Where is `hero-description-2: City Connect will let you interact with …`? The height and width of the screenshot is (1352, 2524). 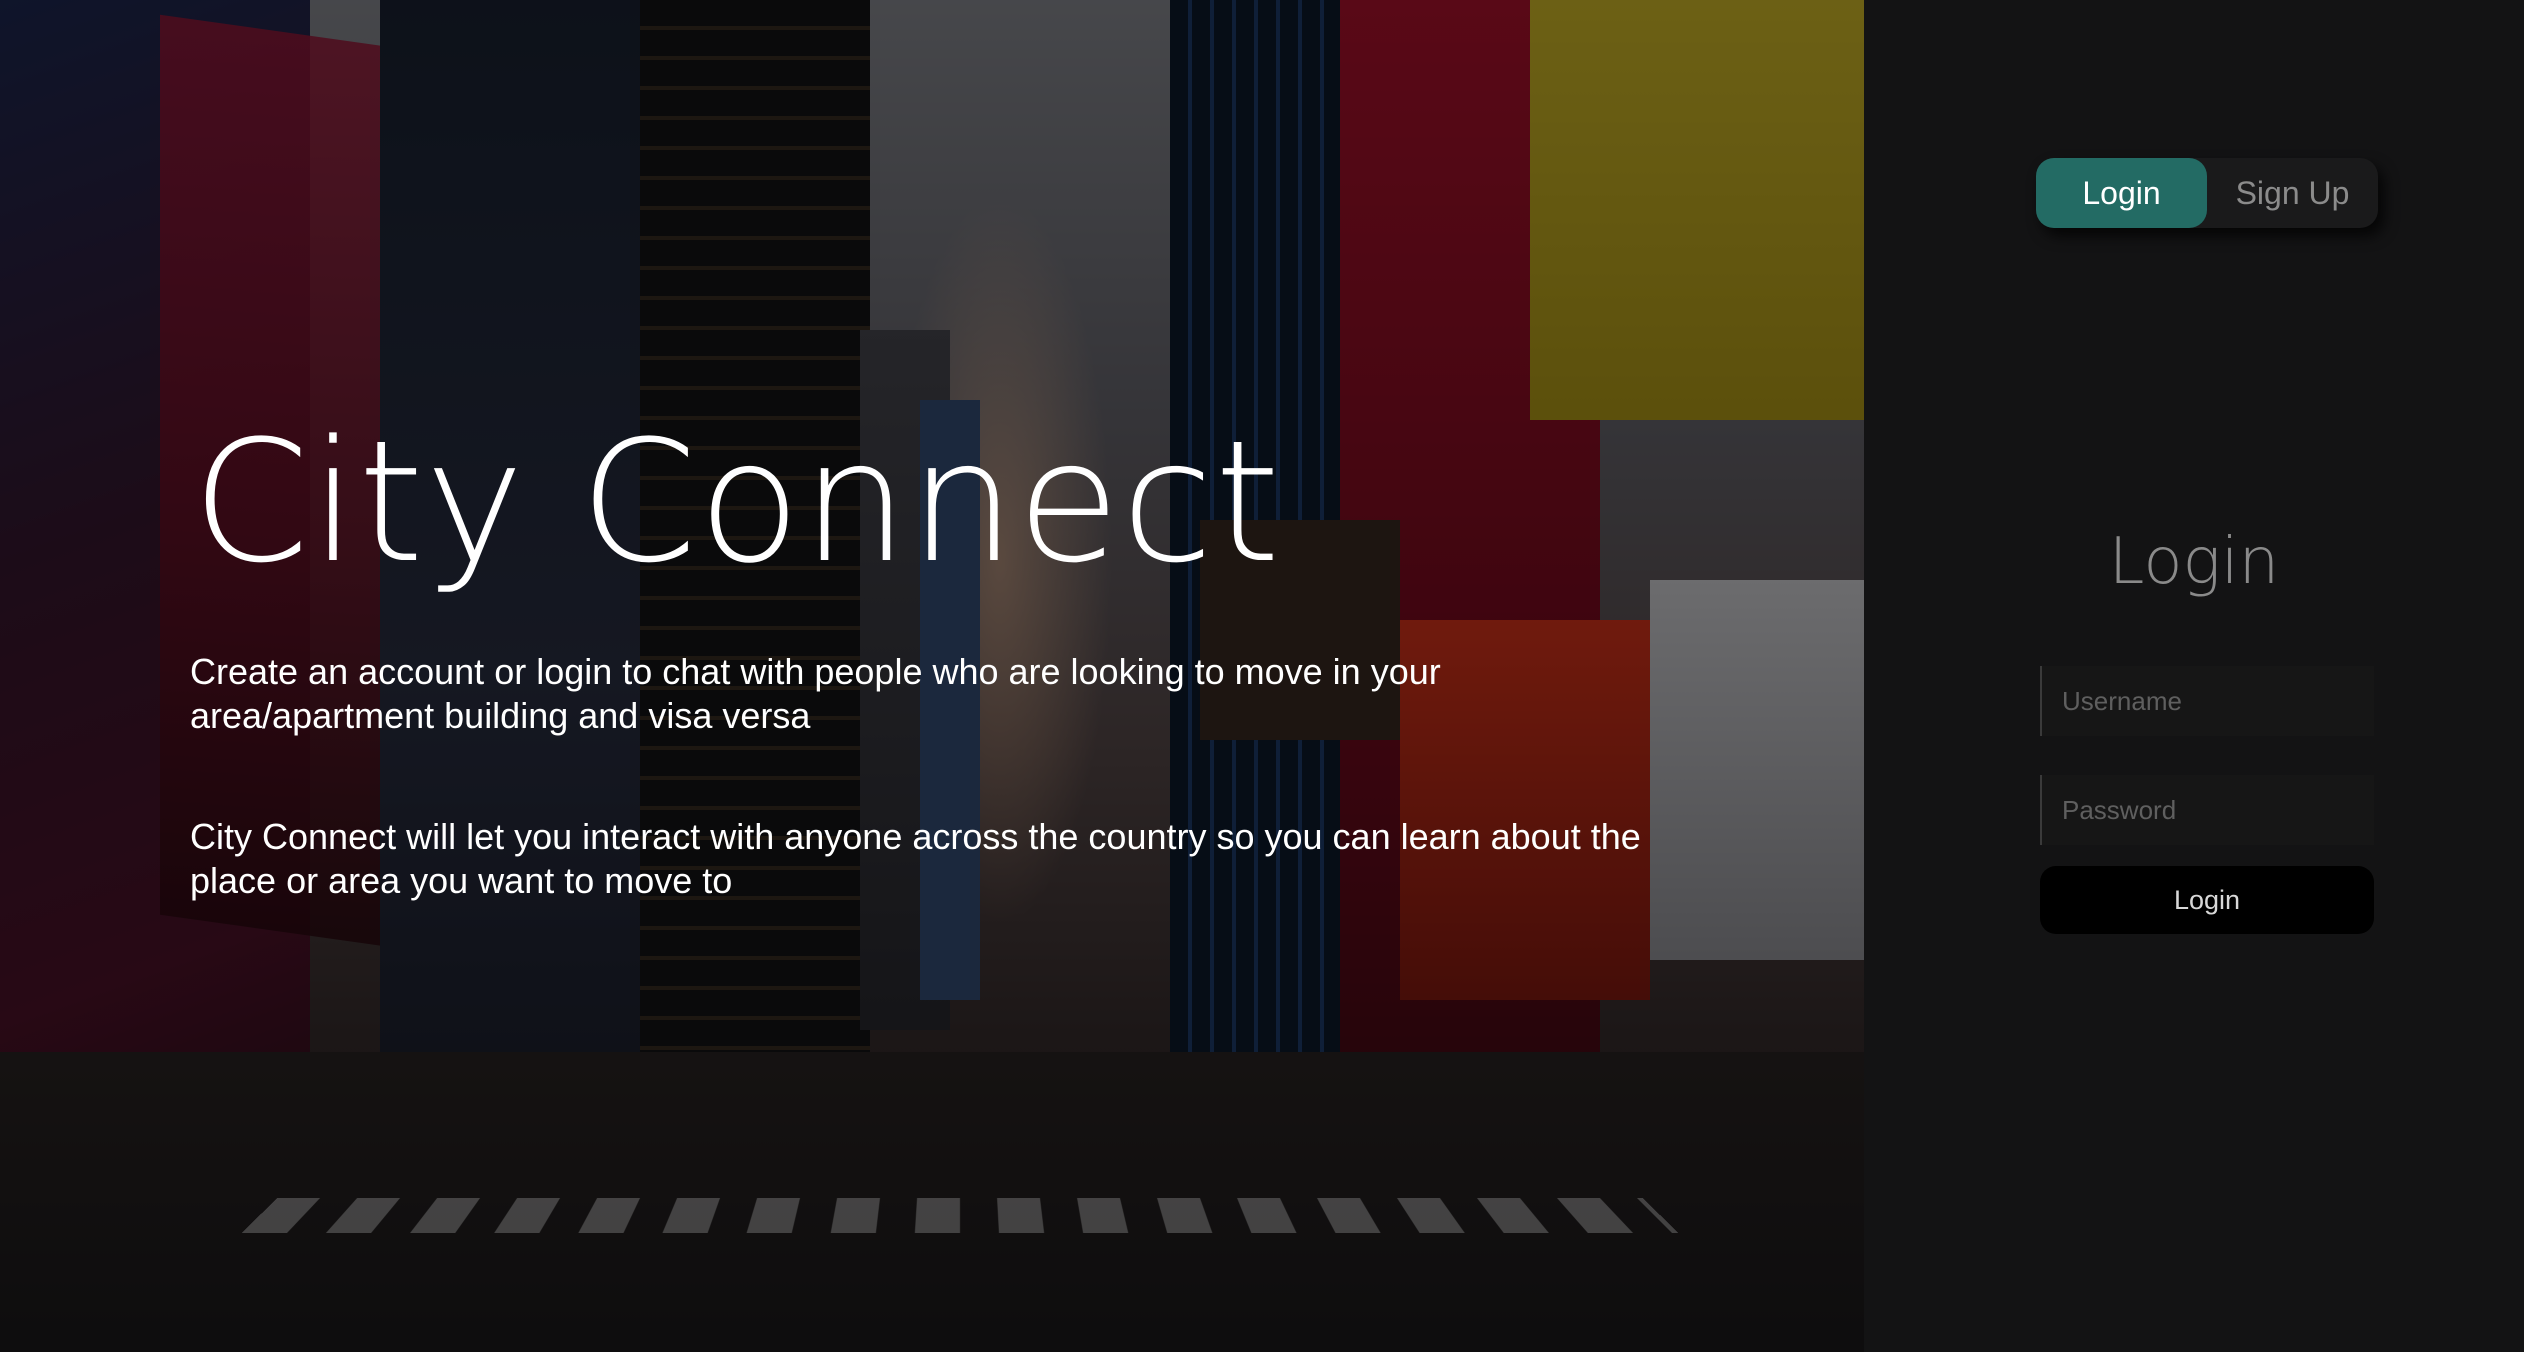
hero-description-2: City Connect will let you interact with … is located at coordinates (915, 858).